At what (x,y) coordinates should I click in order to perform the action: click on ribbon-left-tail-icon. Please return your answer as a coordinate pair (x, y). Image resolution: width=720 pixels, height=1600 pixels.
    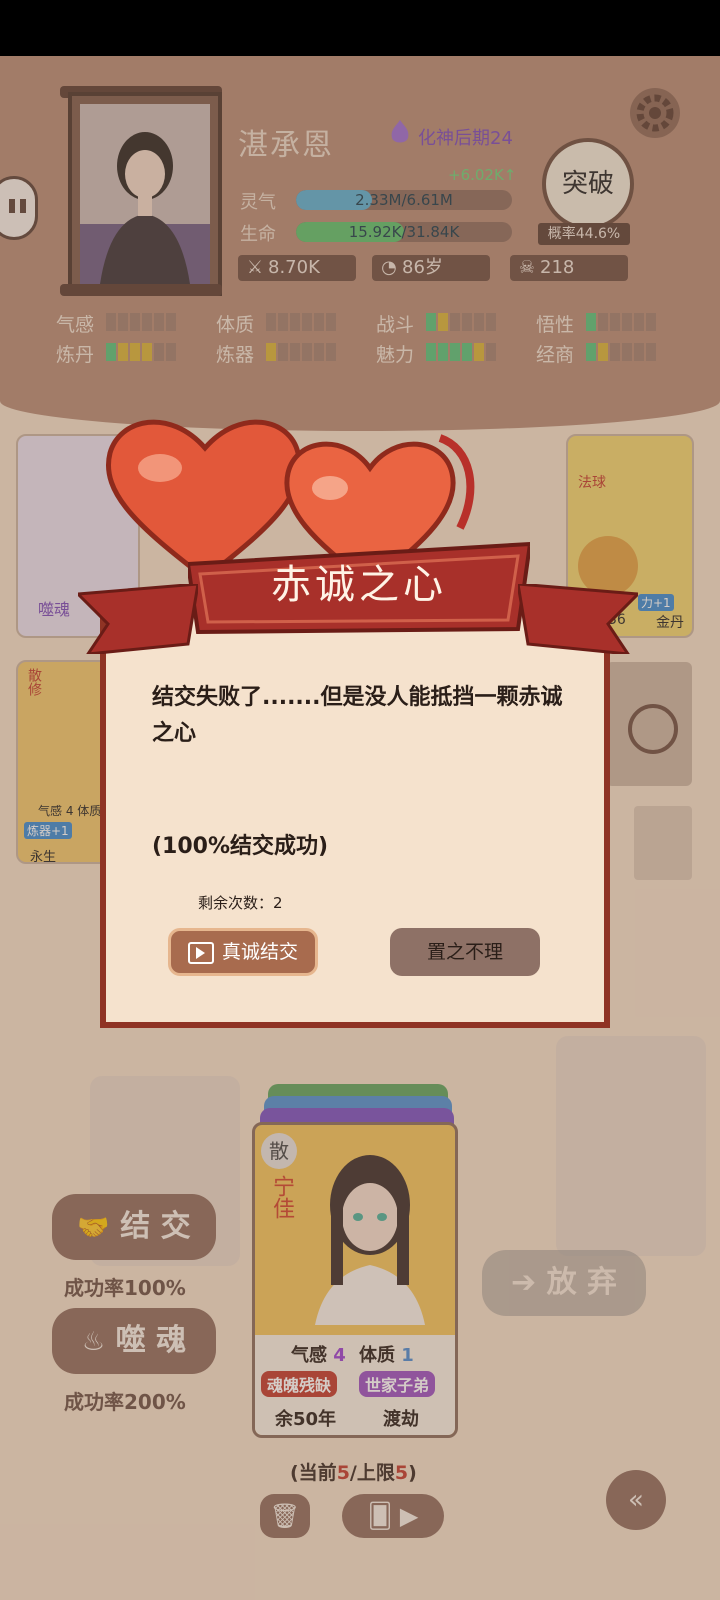
    Looking at the image, I should click on (138, 619).